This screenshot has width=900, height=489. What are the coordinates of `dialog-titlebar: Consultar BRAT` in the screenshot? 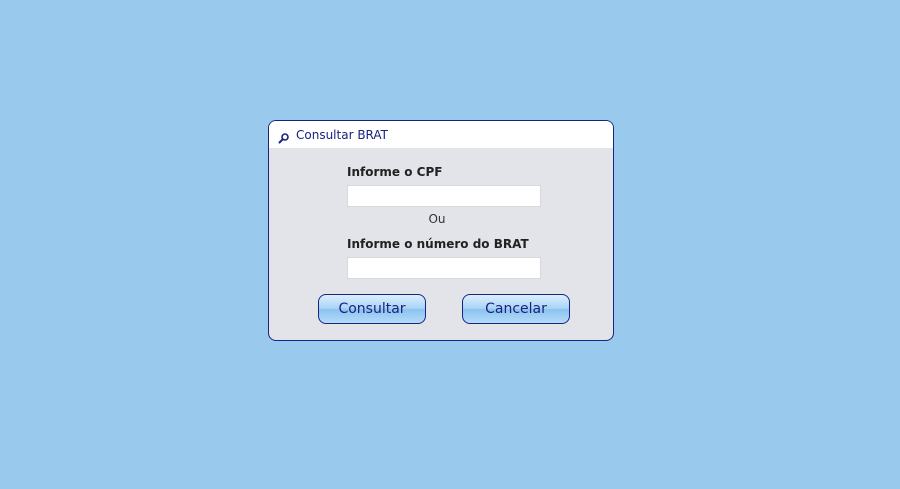 It's located at (441, 134).